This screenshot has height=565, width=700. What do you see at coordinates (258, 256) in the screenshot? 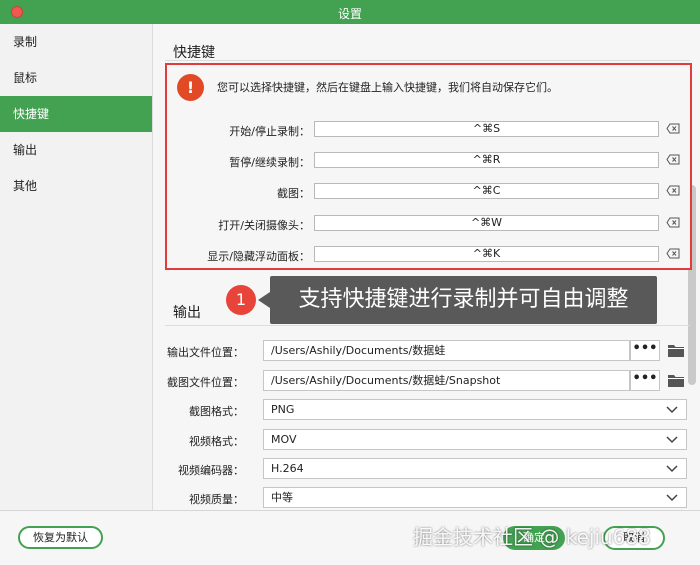
I see `hotkey-label: 显示/隐藏浮动面板：` at bounding box center [258, 256].